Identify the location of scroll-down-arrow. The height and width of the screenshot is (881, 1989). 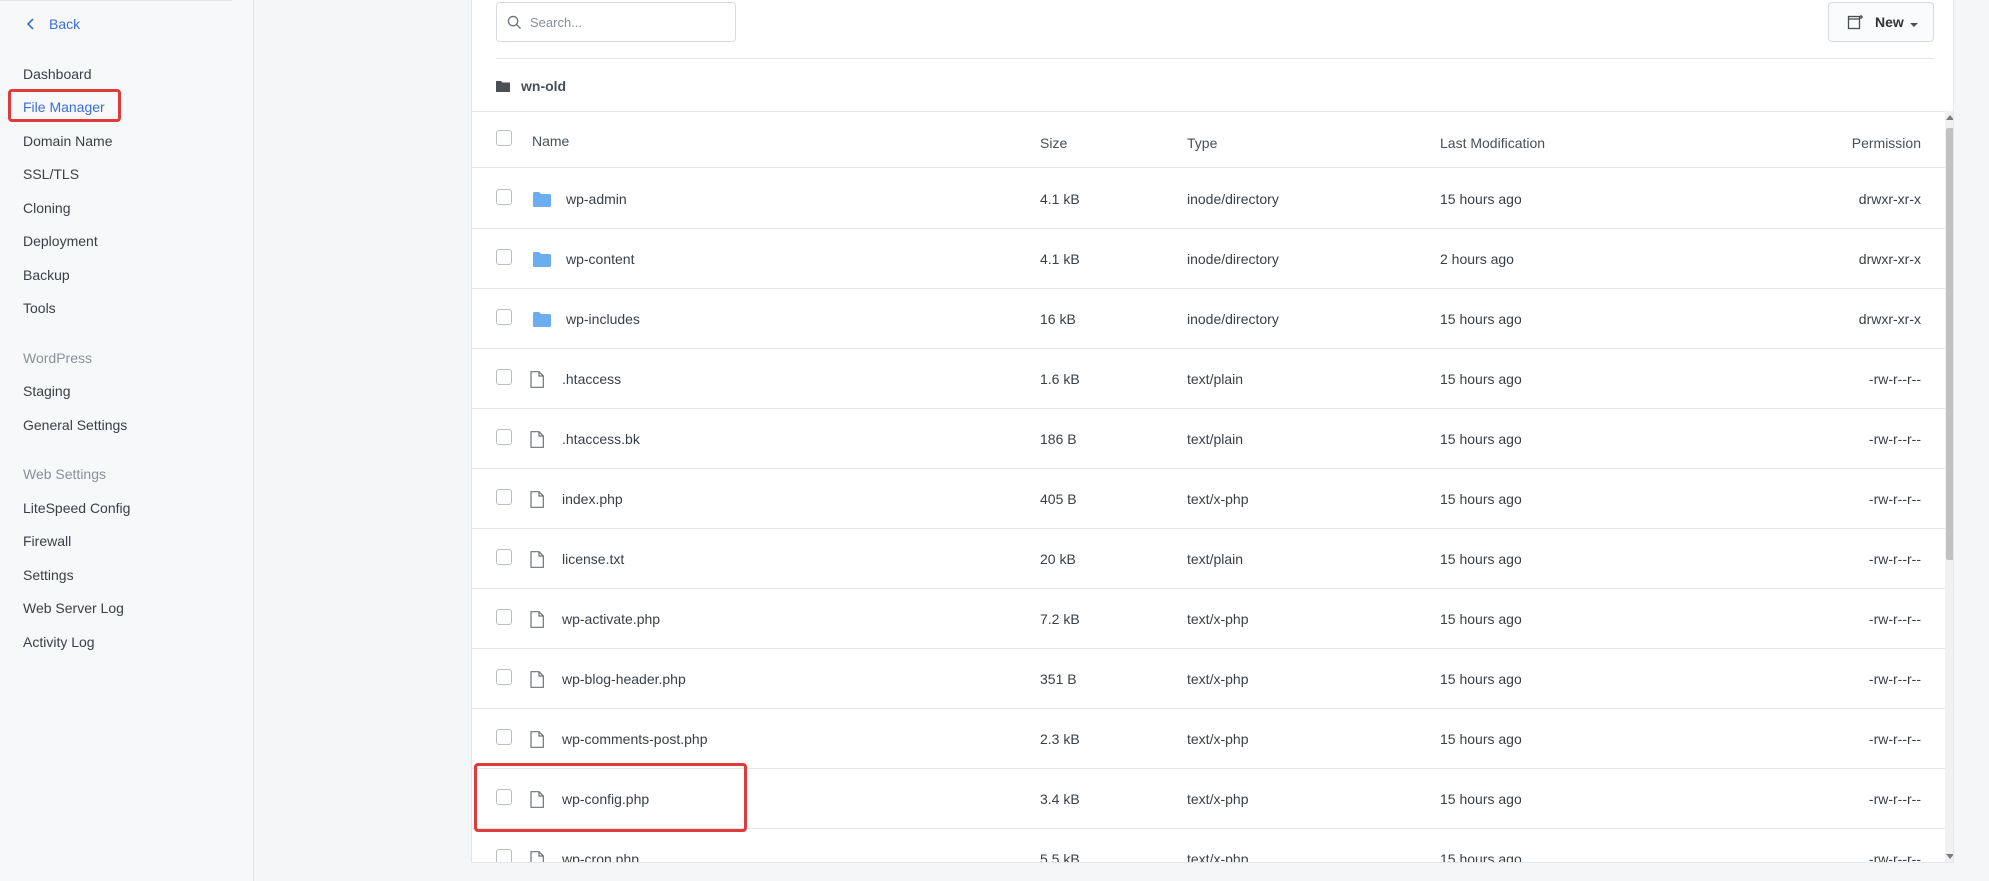
(1949, 856).